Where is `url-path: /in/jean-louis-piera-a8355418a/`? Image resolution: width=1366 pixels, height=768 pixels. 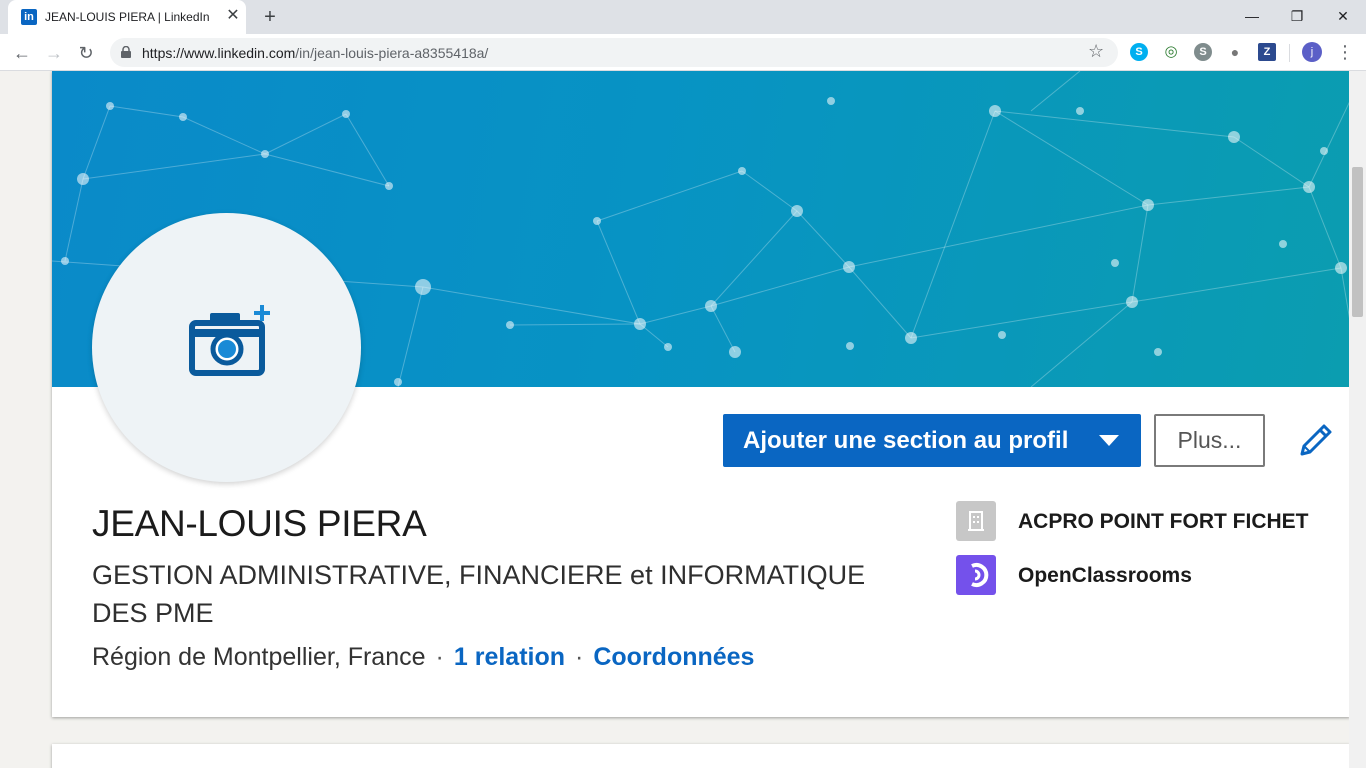 url-path: /in/jean-louis-piera-a8355418a/ is located at coordinates (392, 53).